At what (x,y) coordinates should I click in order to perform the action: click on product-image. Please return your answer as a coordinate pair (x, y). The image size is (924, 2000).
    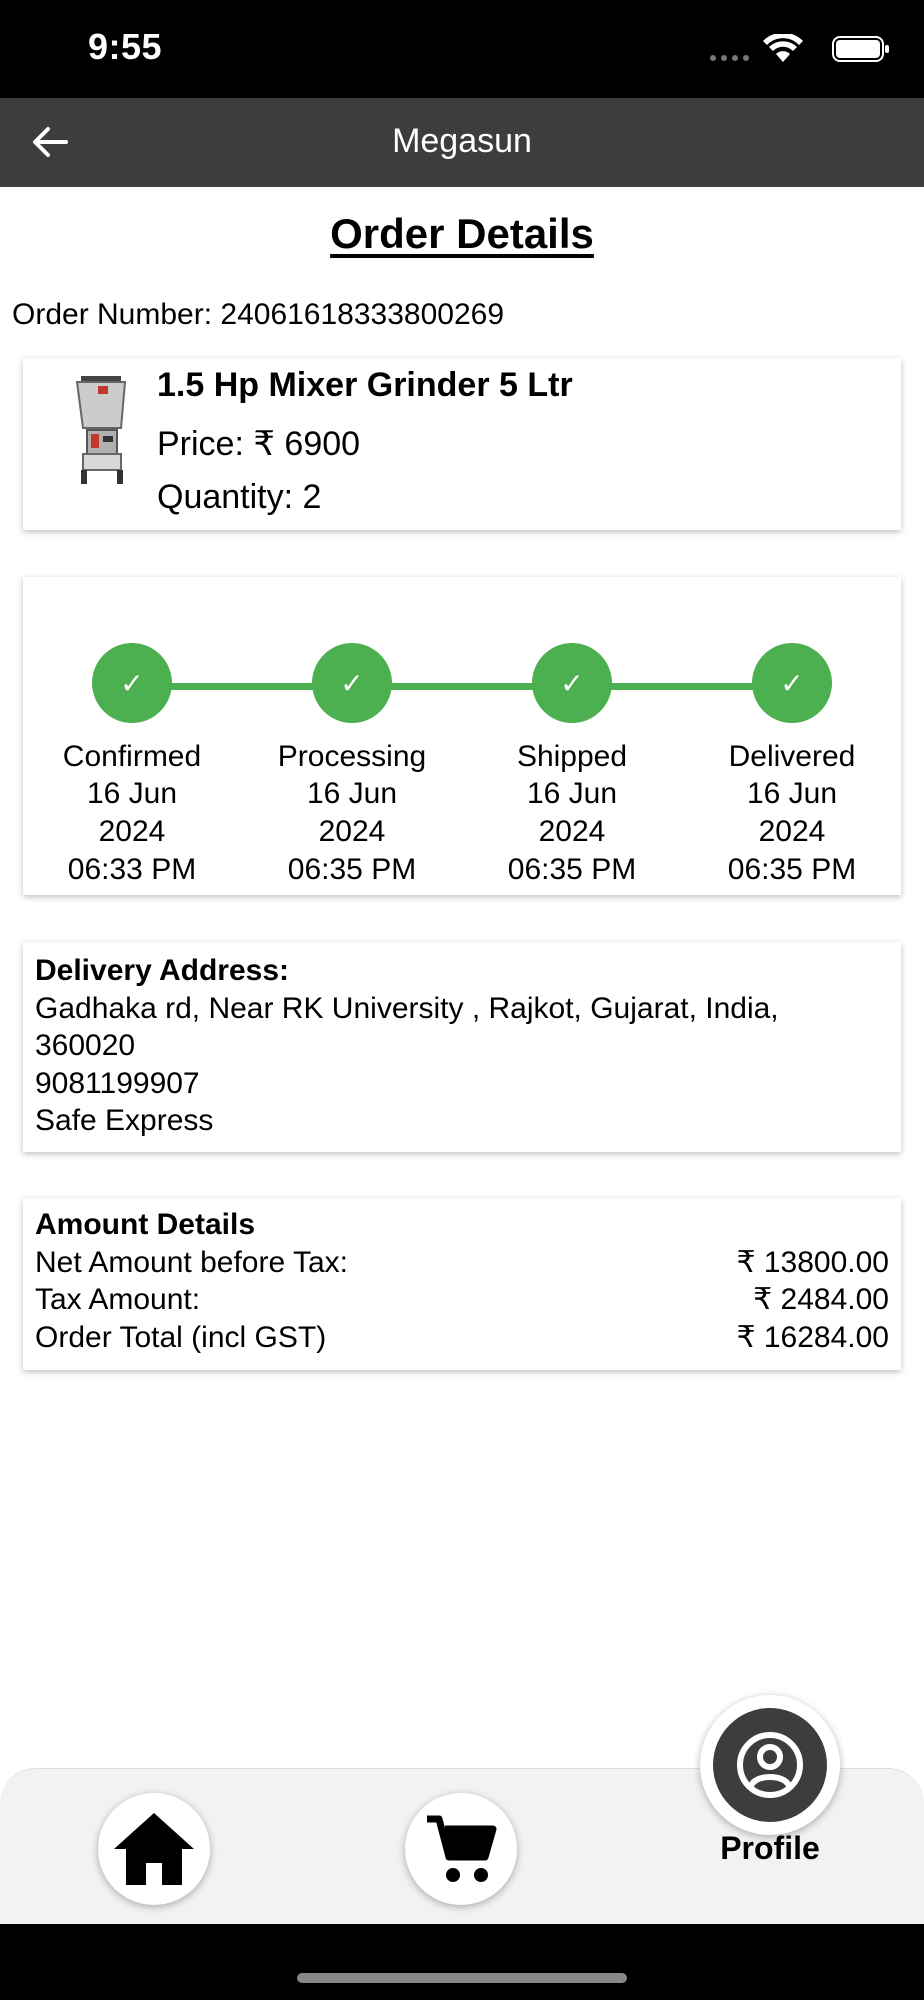
    Looking at the image, I should click on (101, 430).